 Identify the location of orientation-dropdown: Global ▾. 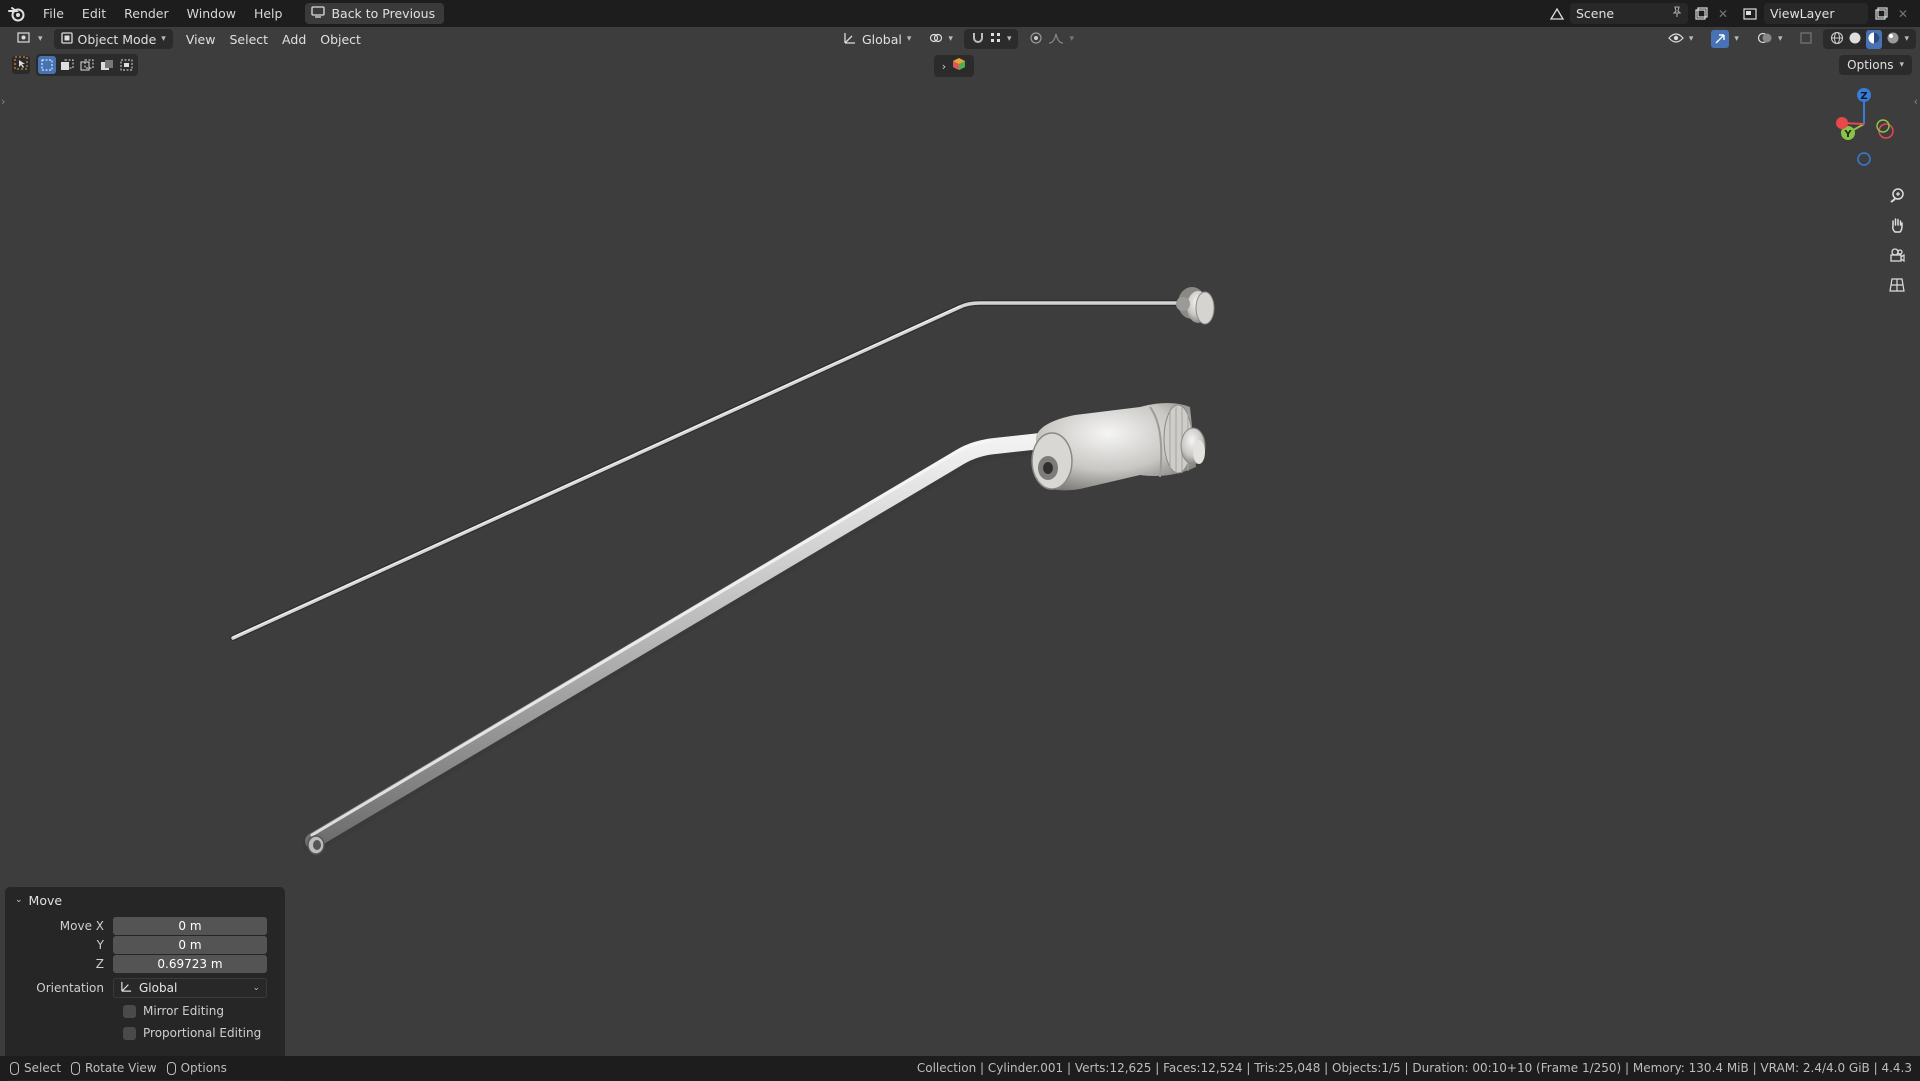
(877, 39).